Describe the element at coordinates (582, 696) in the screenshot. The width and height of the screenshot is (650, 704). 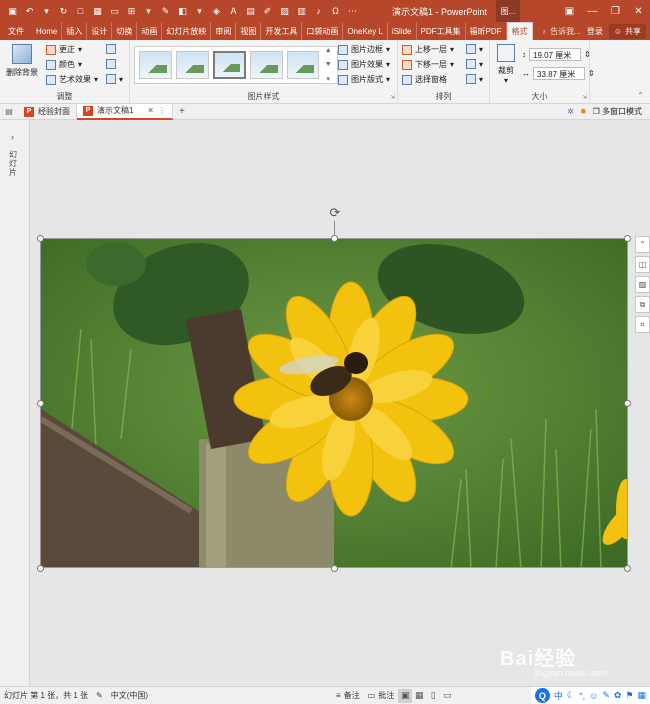
I see `punctuation-icon: °,` at that location.